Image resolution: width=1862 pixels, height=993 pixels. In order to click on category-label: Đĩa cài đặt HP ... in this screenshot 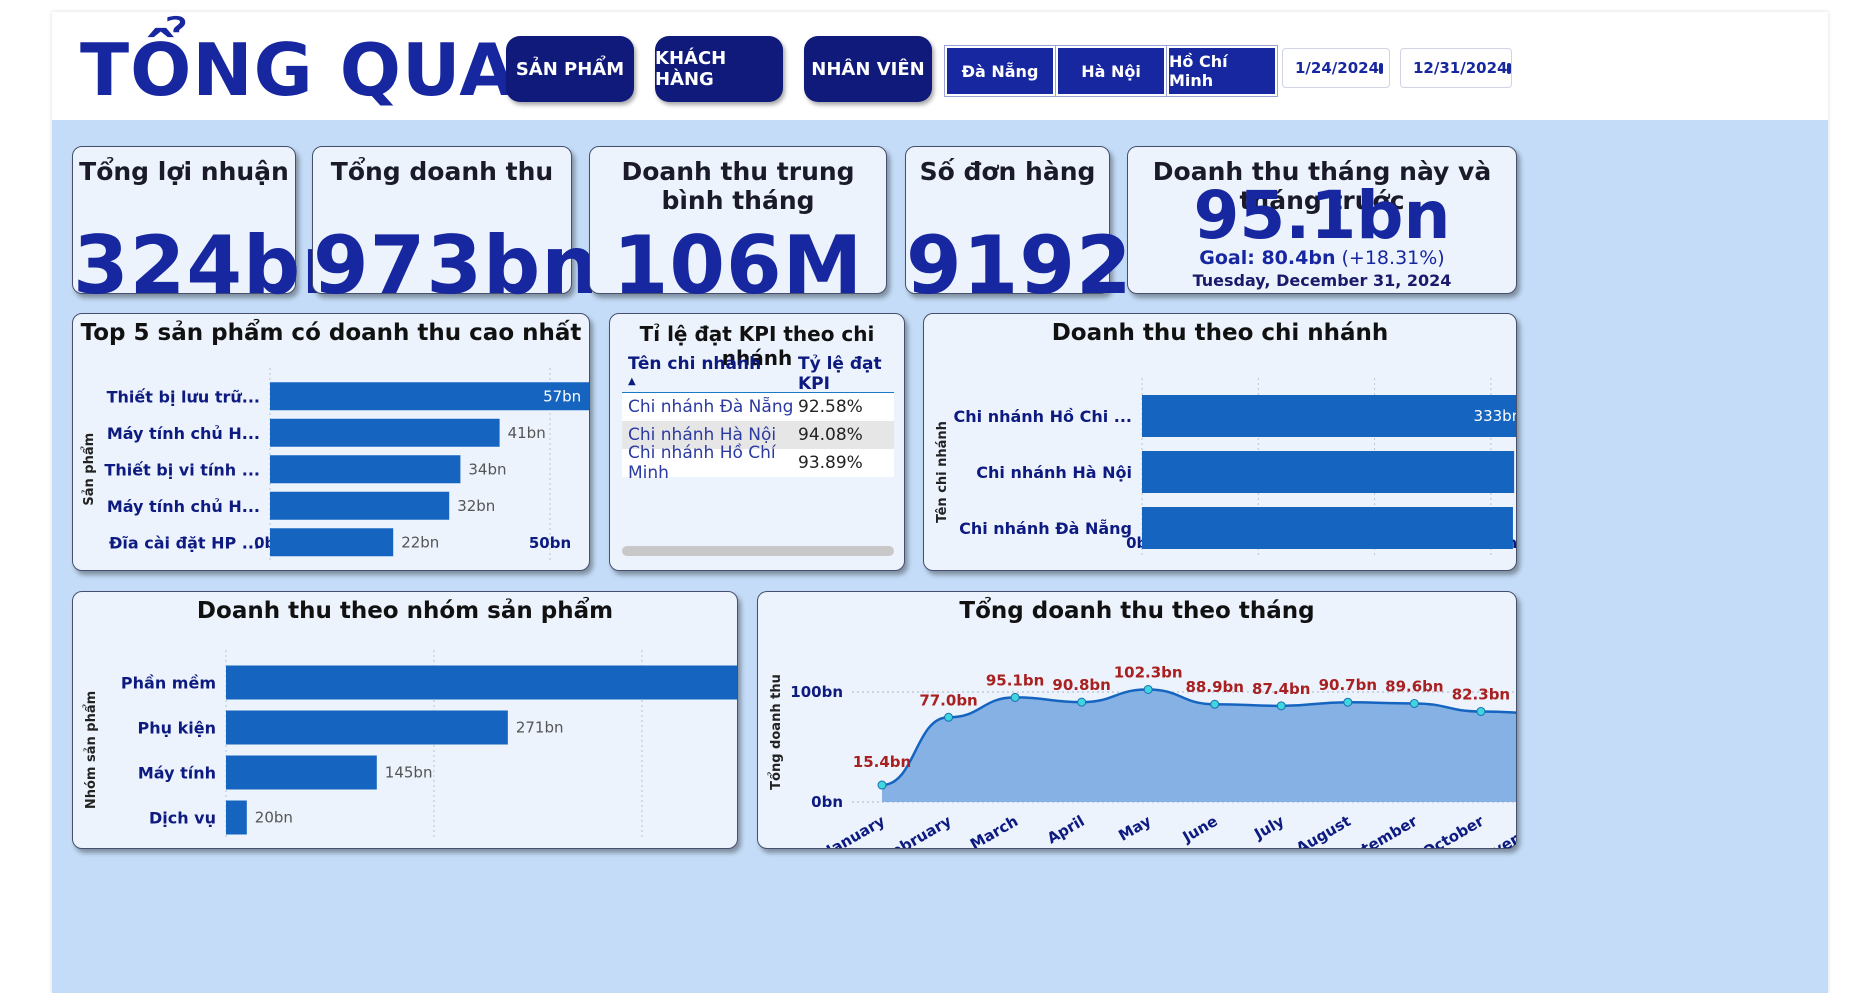, I will do `click(184, 542)`.